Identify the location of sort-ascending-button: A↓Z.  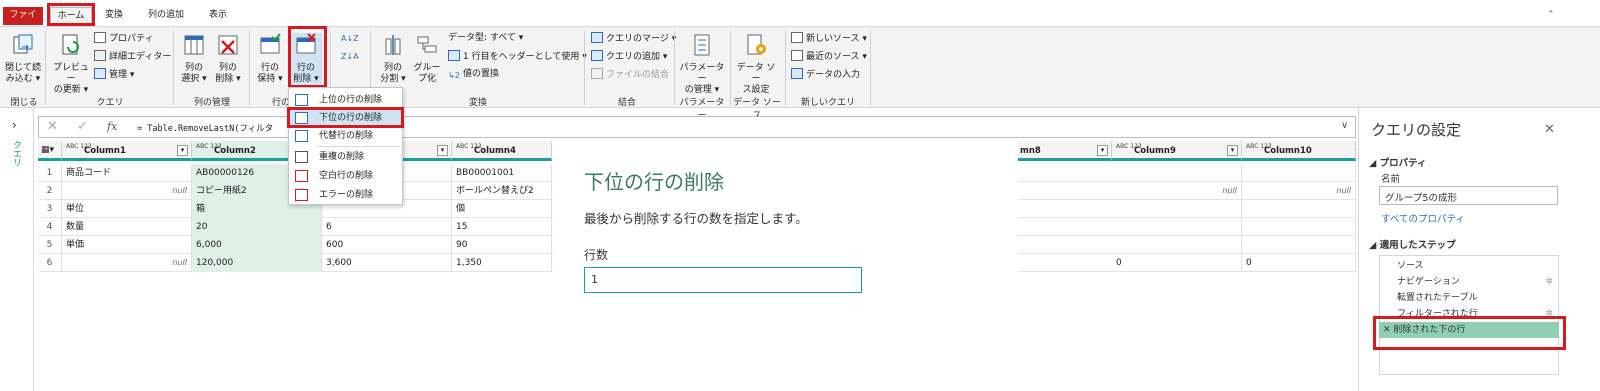
(350, 40).